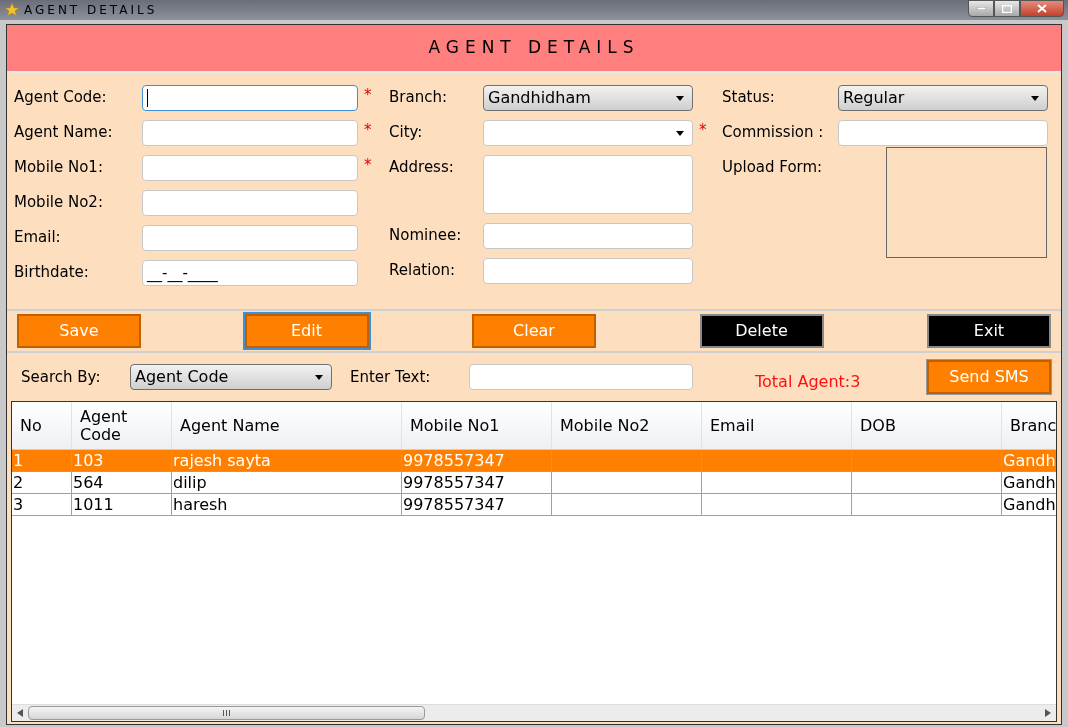  I want to click on table-row: 2 564 dilip 9978557347 Gandh, so click(534, 483).